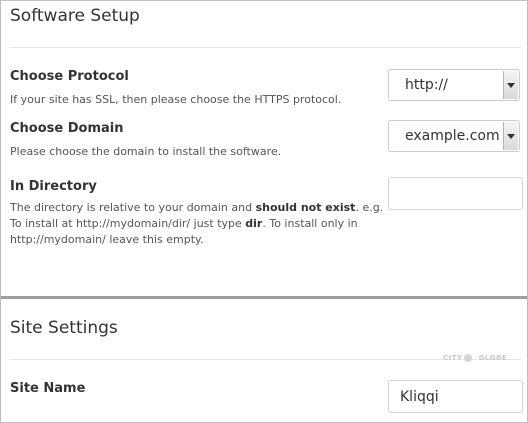 The image size is (528, 423). Describe the element at coordinates (75, 16) in the screenshot. I see `software-setup-title: Software Setup` at that location.